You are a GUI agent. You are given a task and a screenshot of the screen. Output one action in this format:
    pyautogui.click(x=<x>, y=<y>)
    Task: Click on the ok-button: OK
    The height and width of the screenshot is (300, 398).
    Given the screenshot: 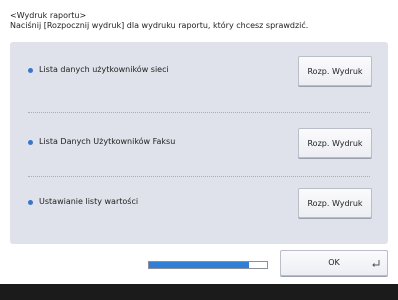 What is the action you would take?
    pyautogui.click(x=334, y=263)
    